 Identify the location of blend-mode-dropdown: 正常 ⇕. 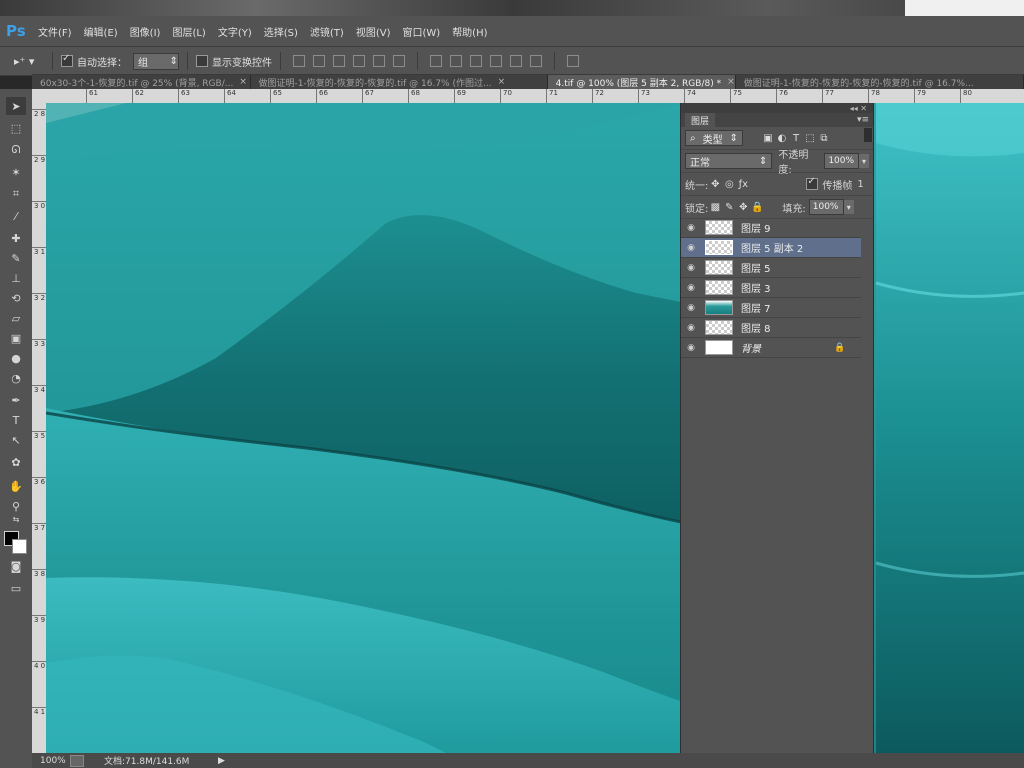
(729, 161).